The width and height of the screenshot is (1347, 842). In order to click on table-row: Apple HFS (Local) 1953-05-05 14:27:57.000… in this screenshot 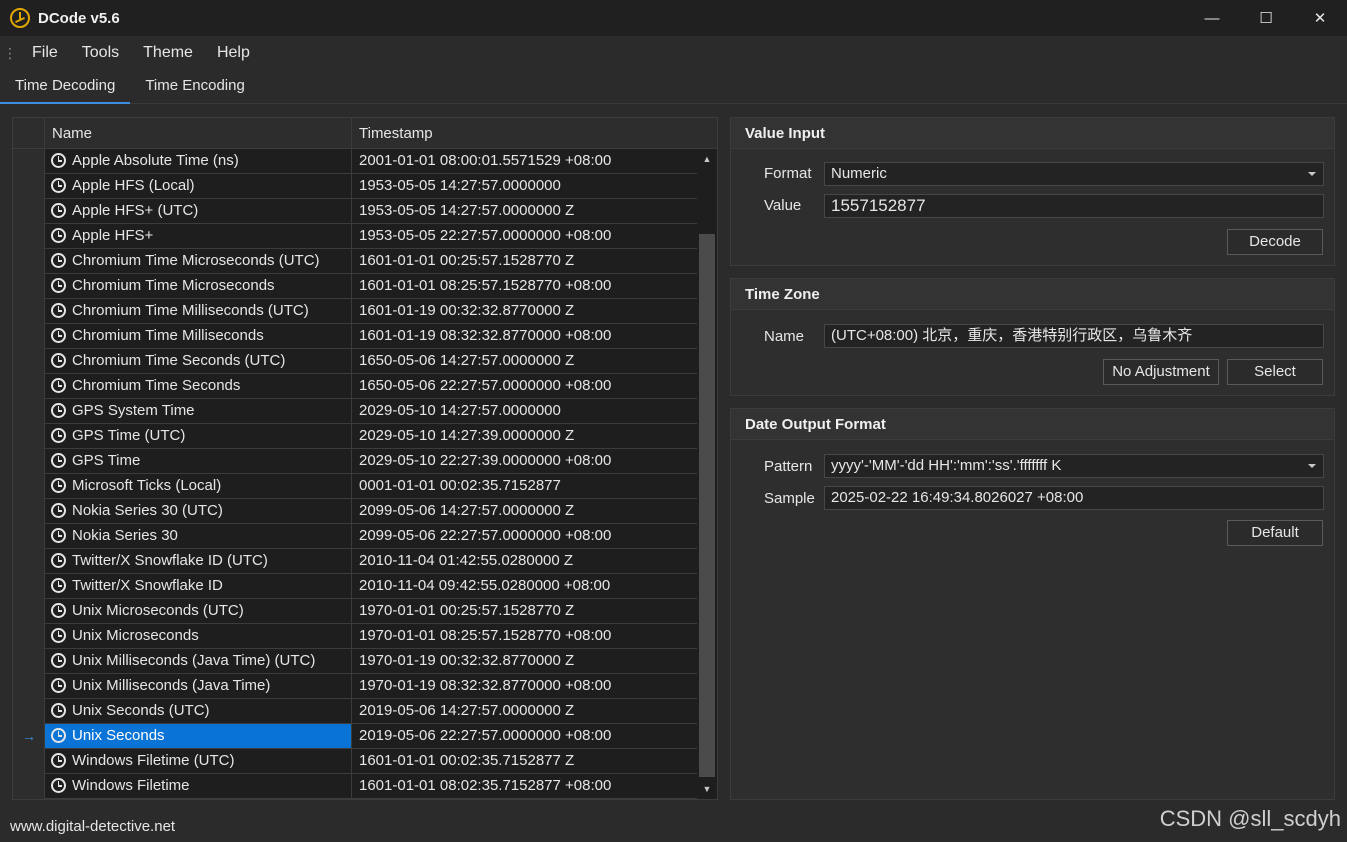, I will do `click(370, 186)`.